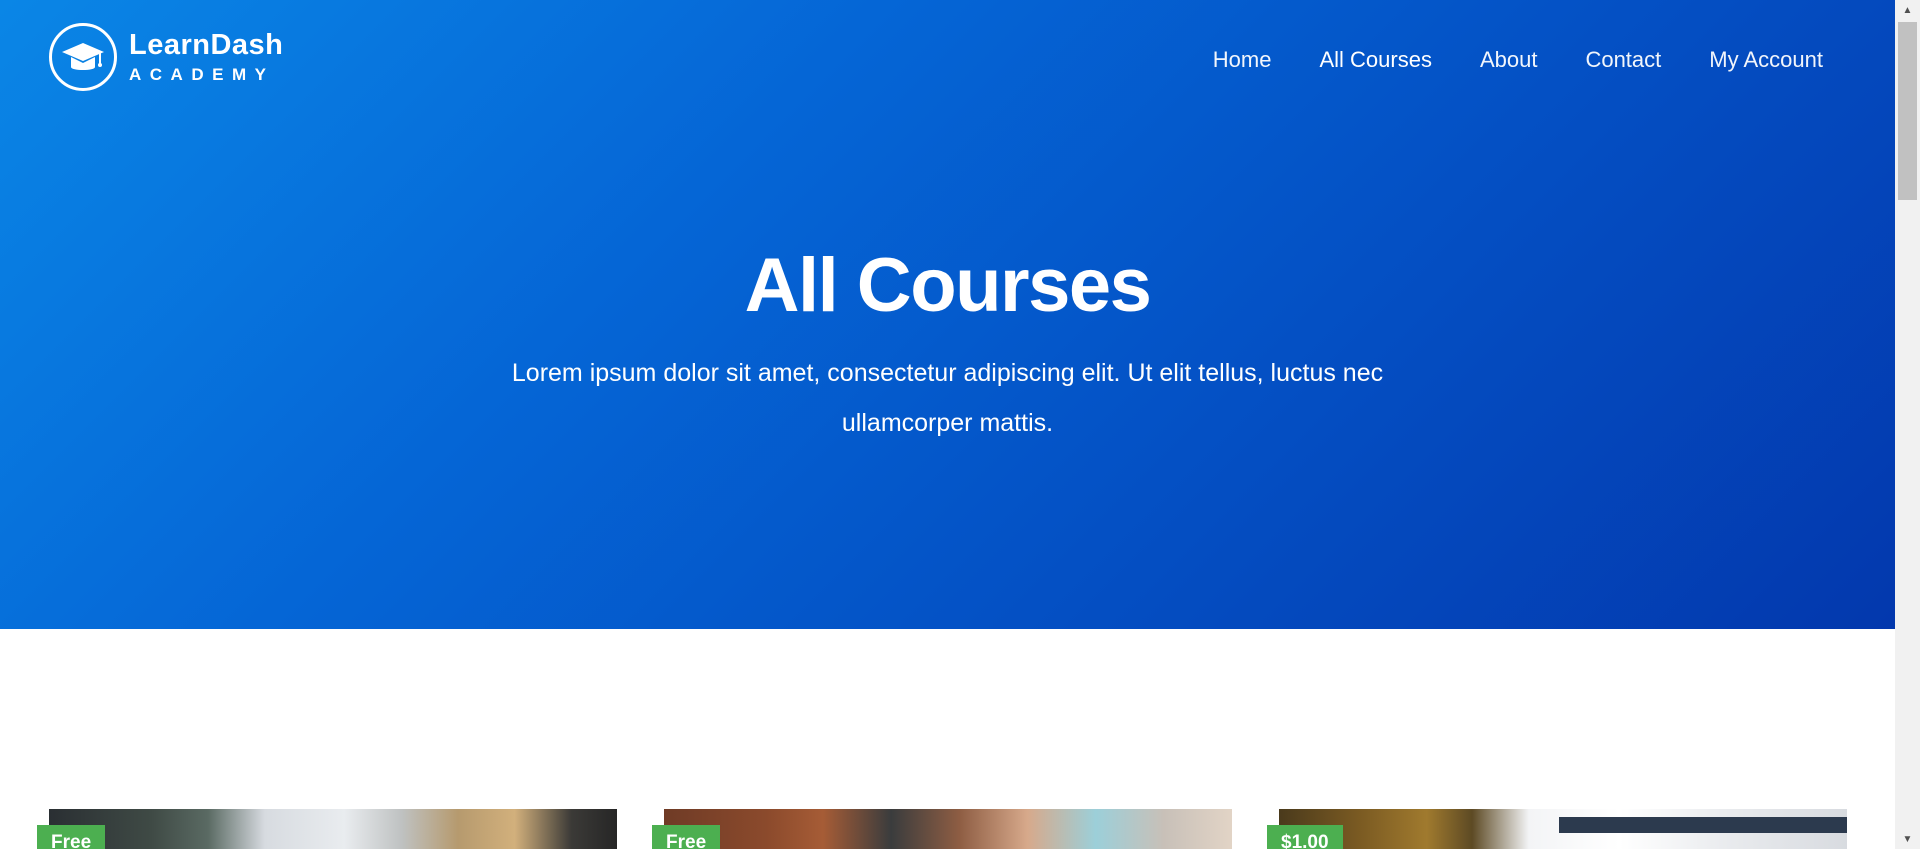 The width and height of the screenshot is (1920, 849). What do you see at coordinates (1907, 111) in the screenshot?
I see `scrollbar-thumb` at bounding box center [1907, 111].